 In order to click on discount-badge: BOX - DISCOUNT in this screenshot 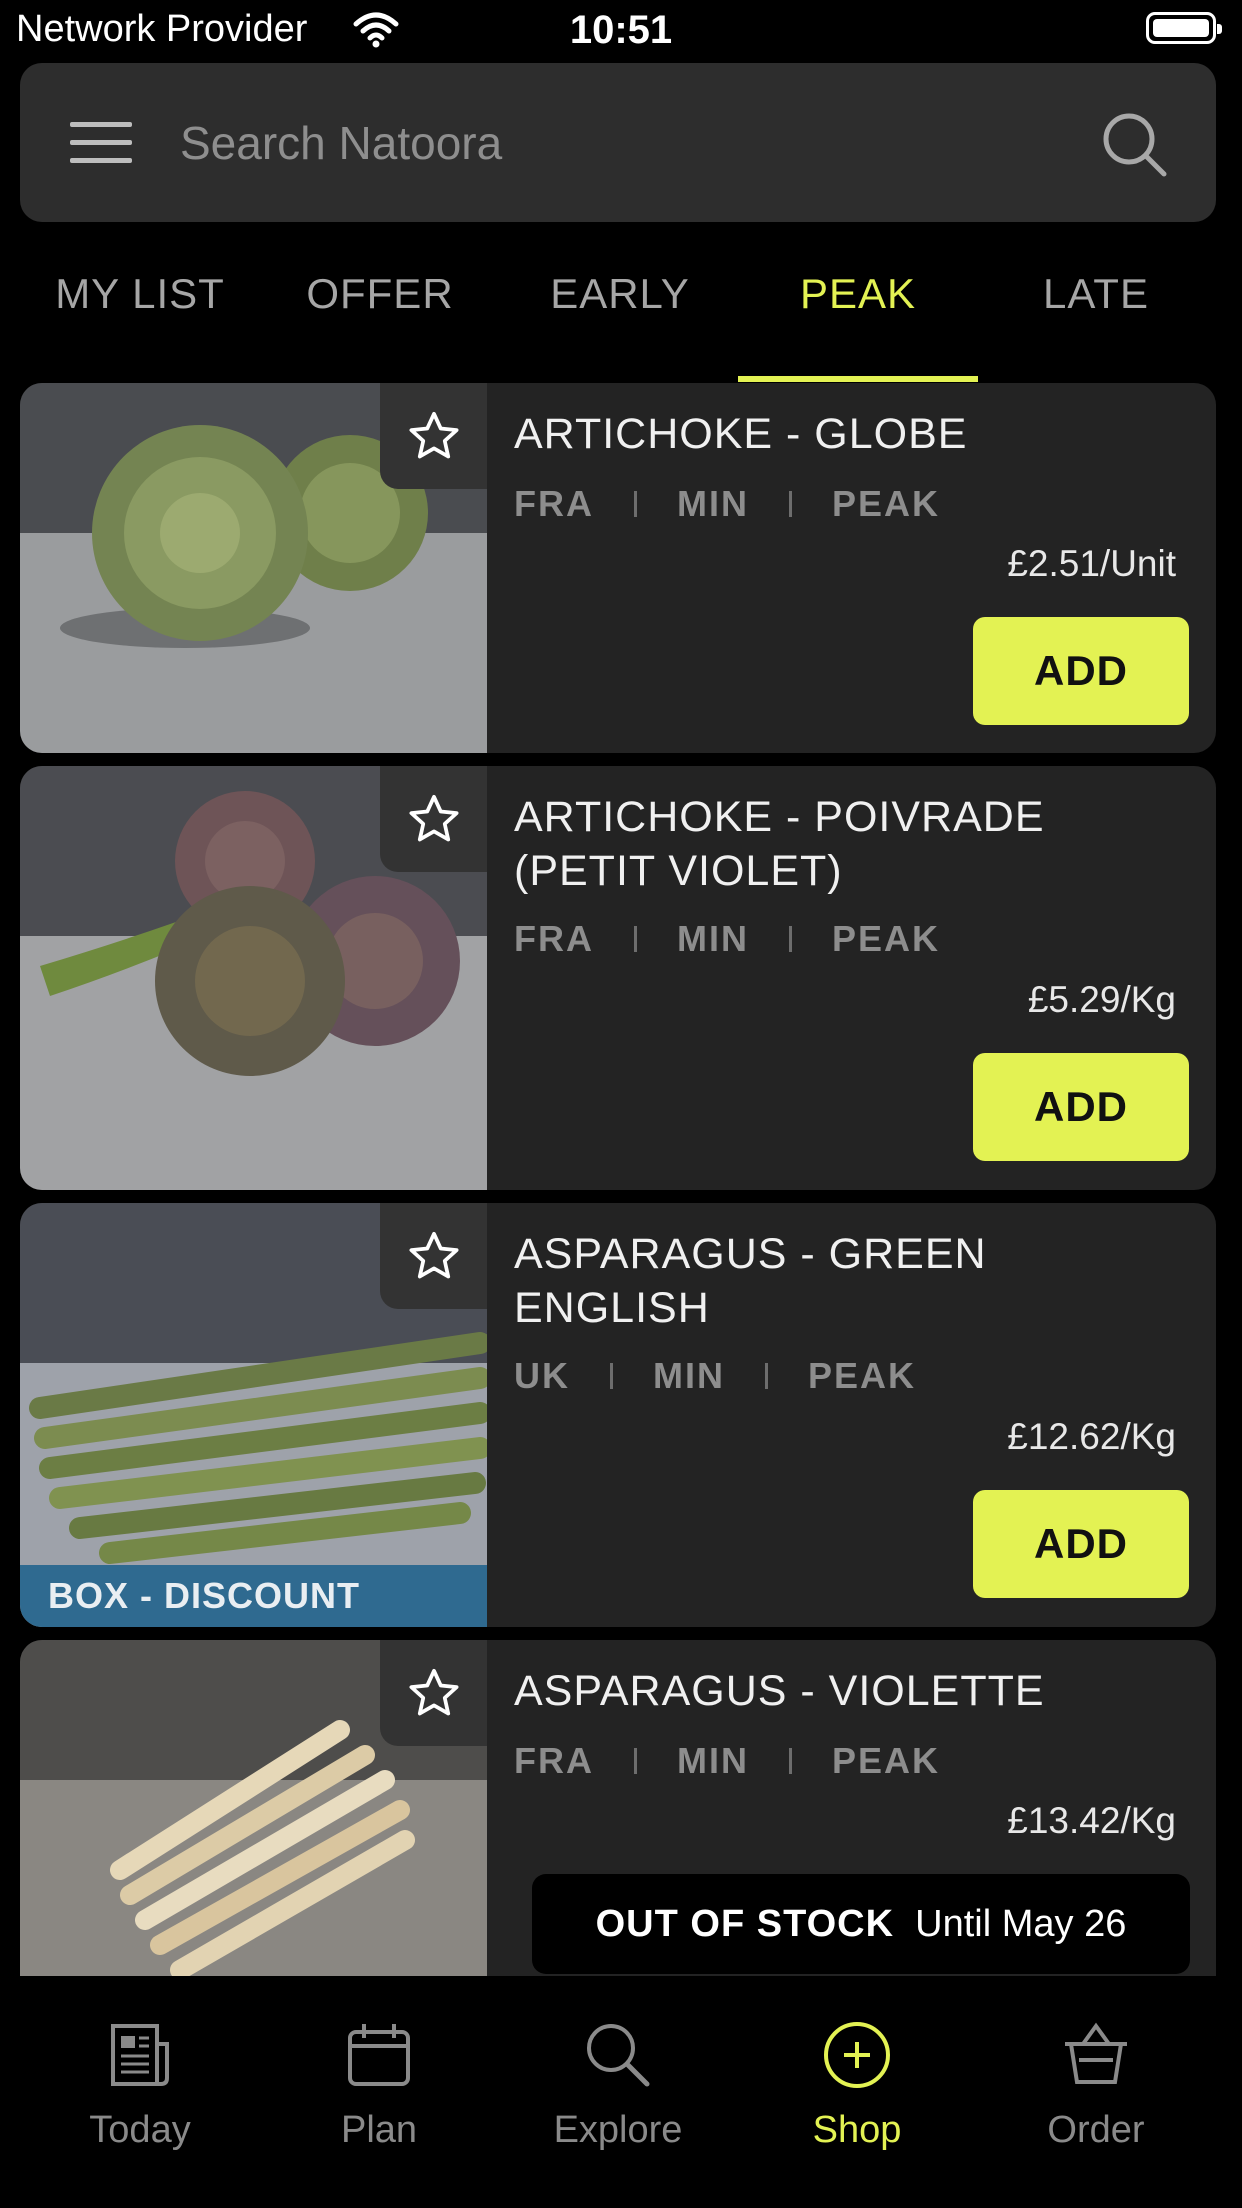, I will do `click(253, 1596)`.